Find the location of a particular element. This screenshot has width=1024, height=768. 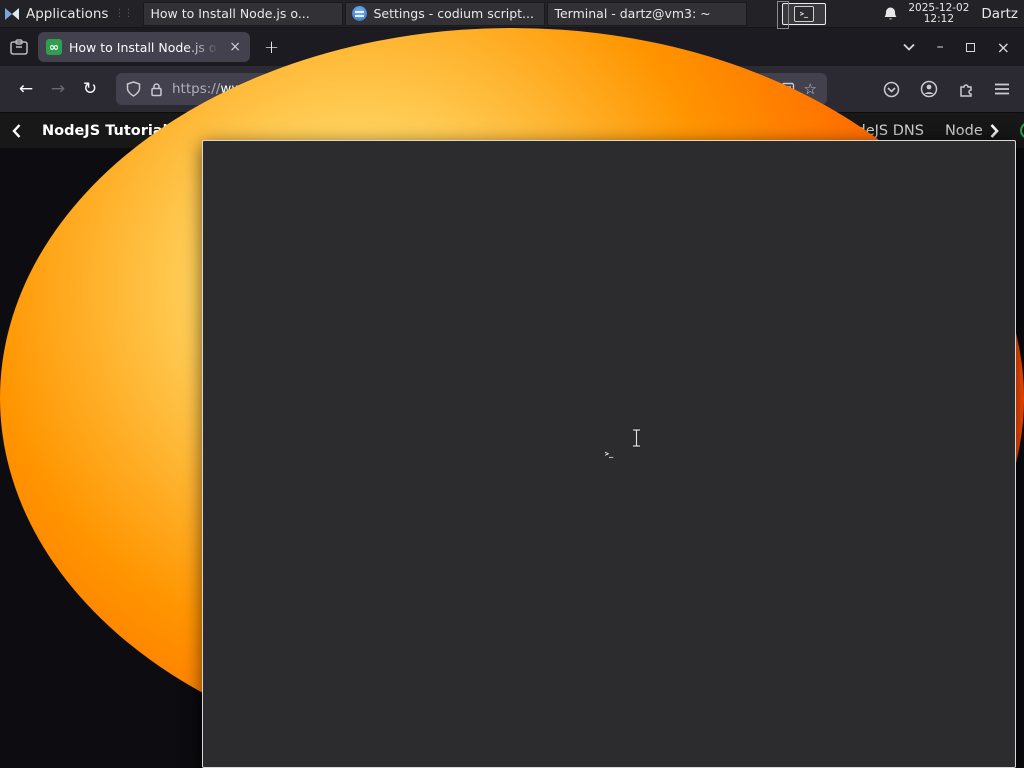

browser-minimize-button: – is located at coordinates (940, 47).